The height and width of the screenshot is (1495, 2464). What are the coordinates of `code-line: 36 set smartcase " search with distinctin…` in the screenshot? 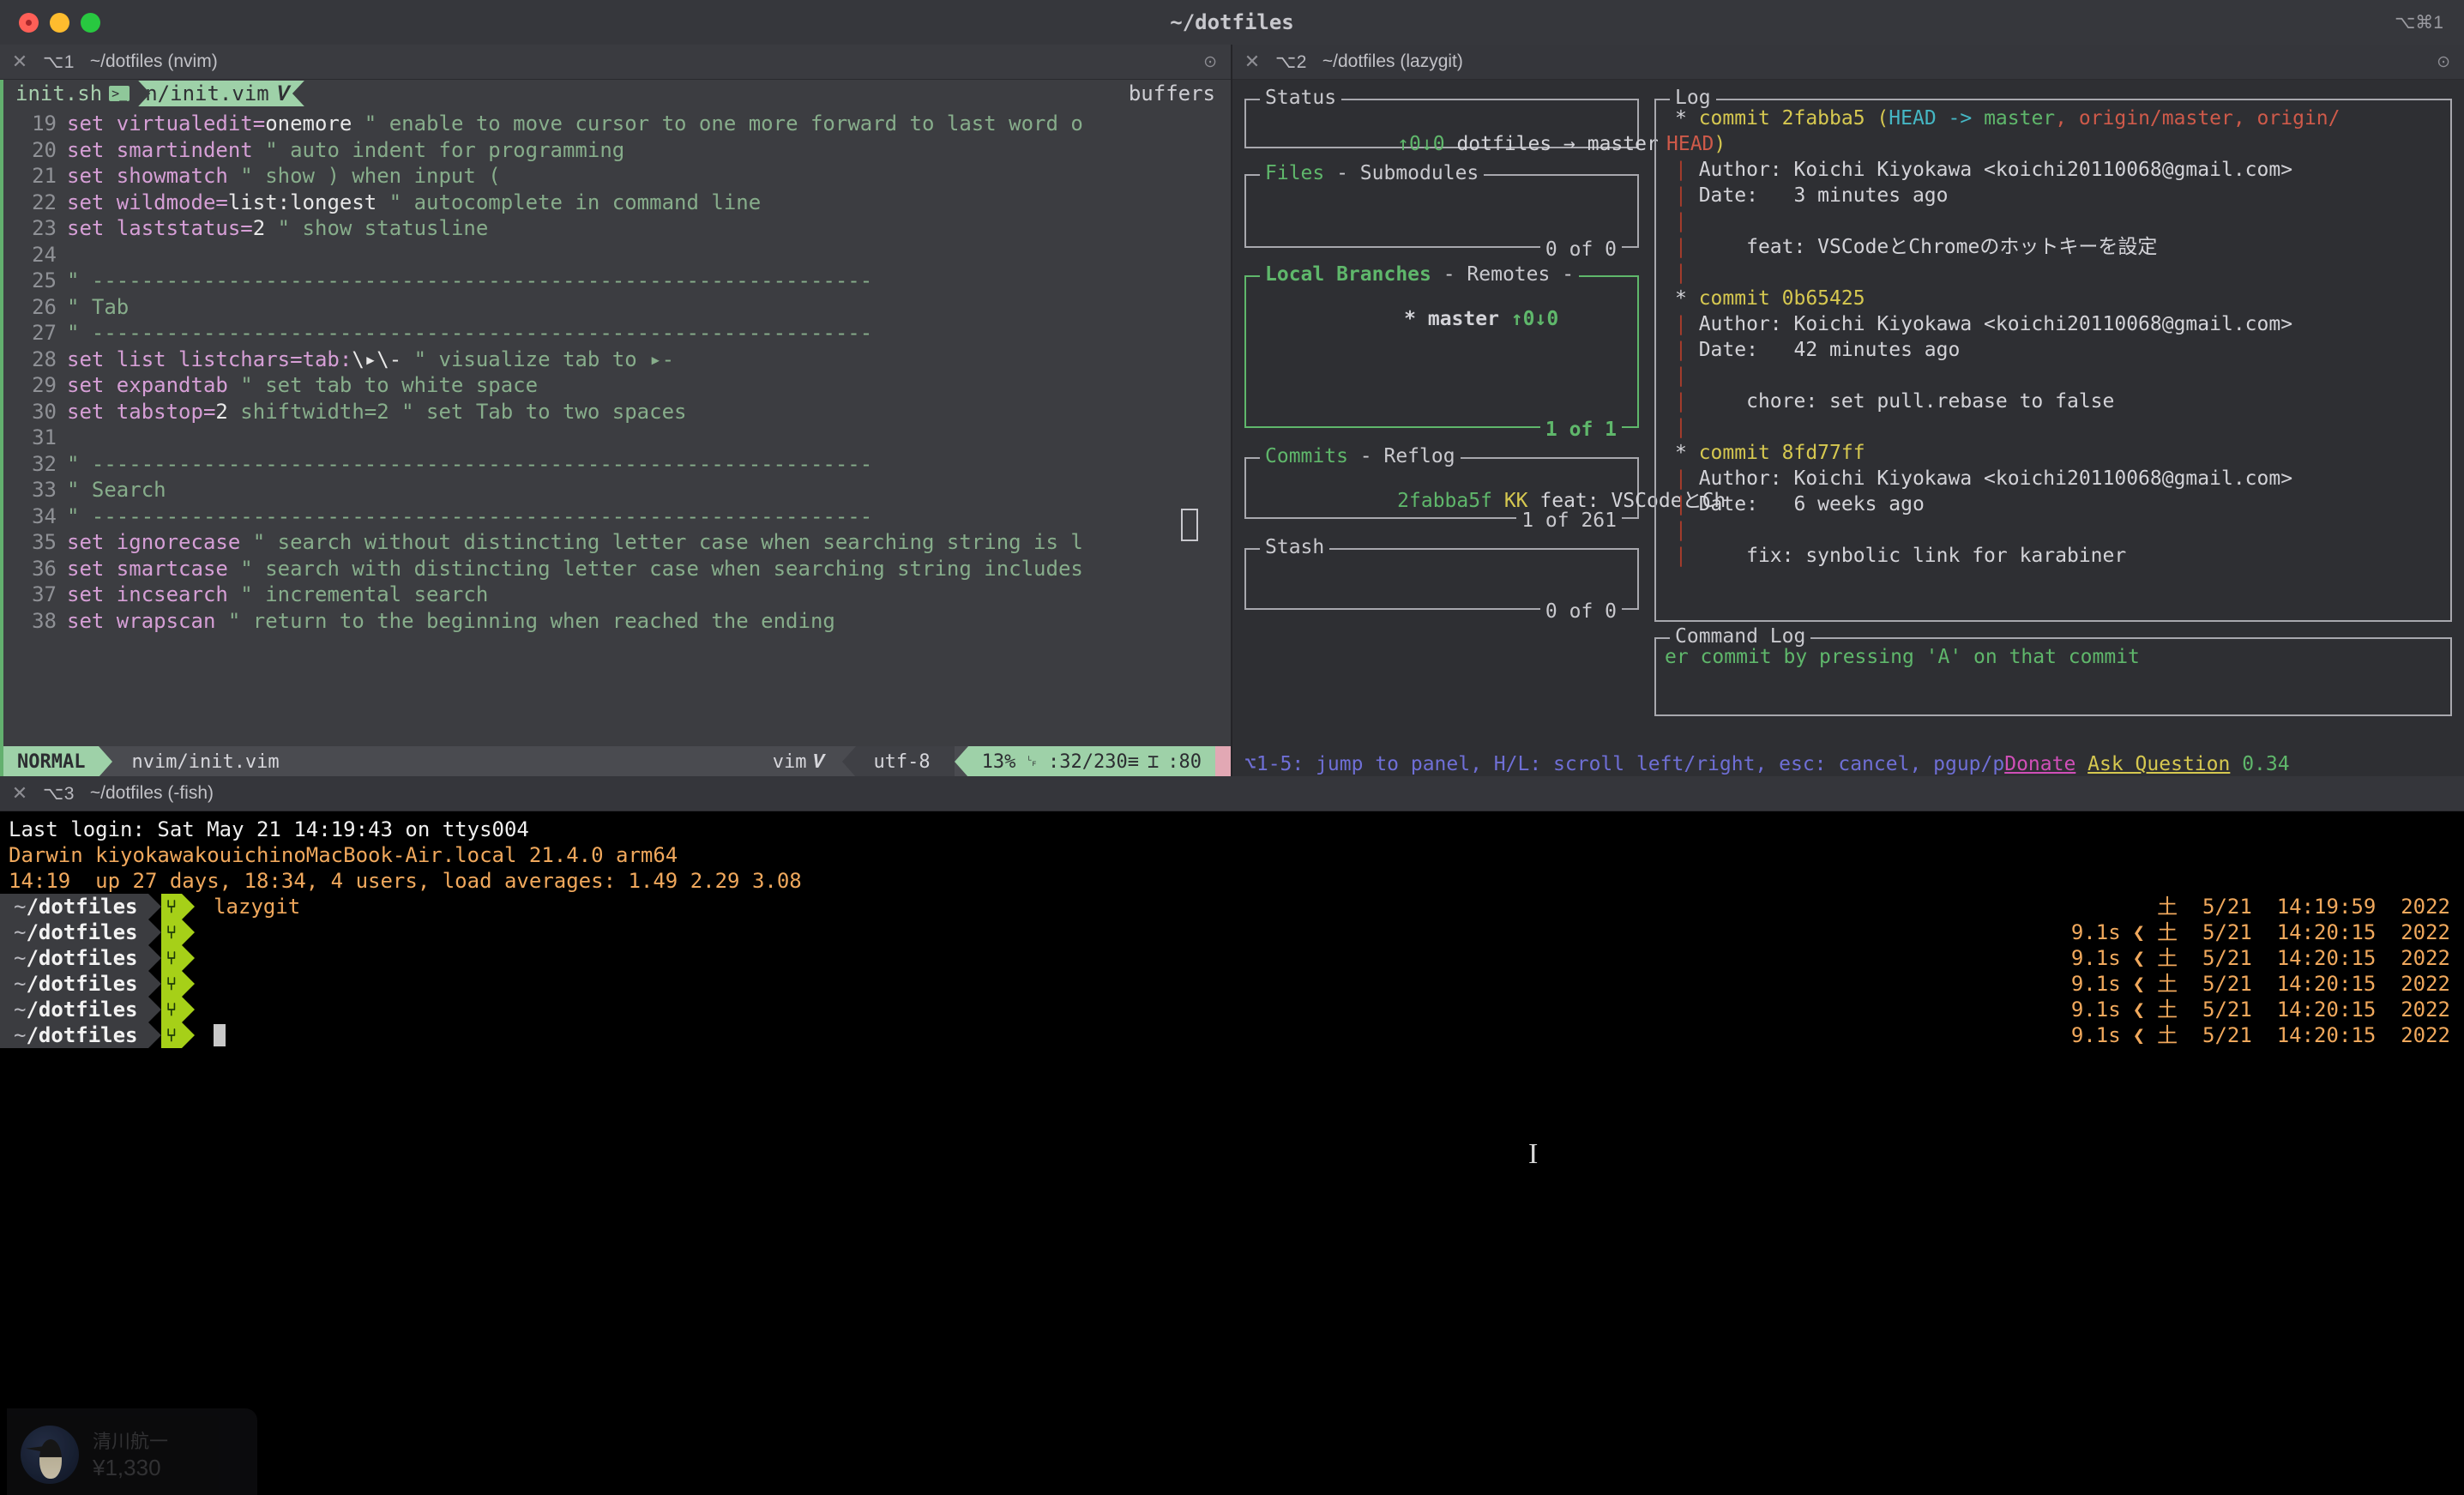 It's located at (617, 569).